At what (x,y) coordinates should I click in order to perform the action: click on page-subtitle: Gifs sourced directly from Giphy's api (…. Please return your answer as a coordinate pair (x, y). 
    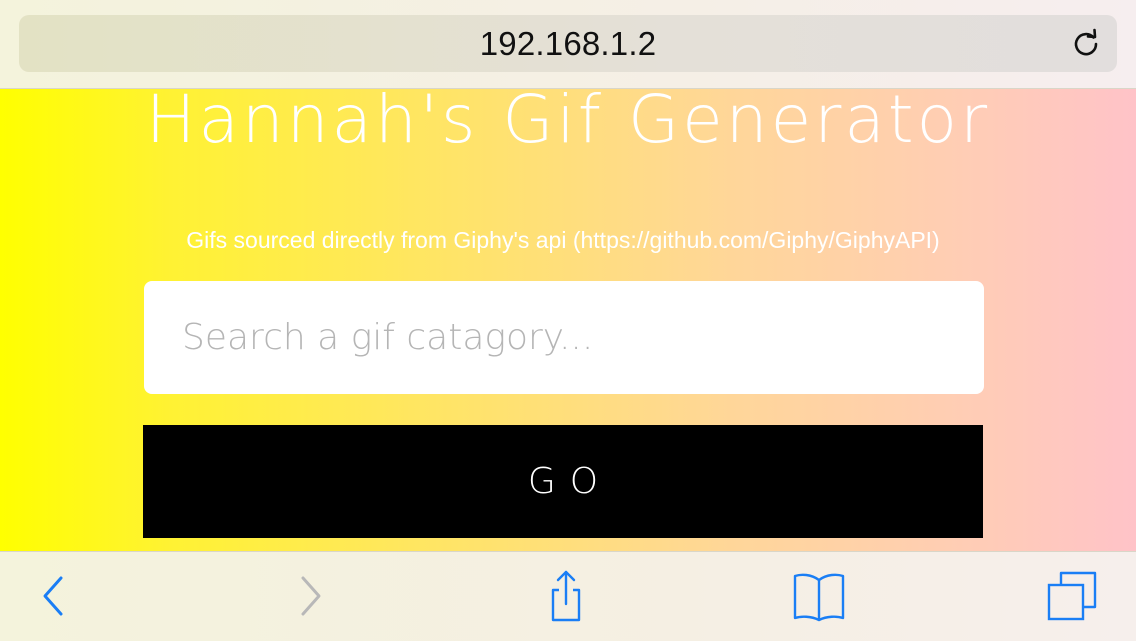
    Looking at the image, I should click on (563, 240).